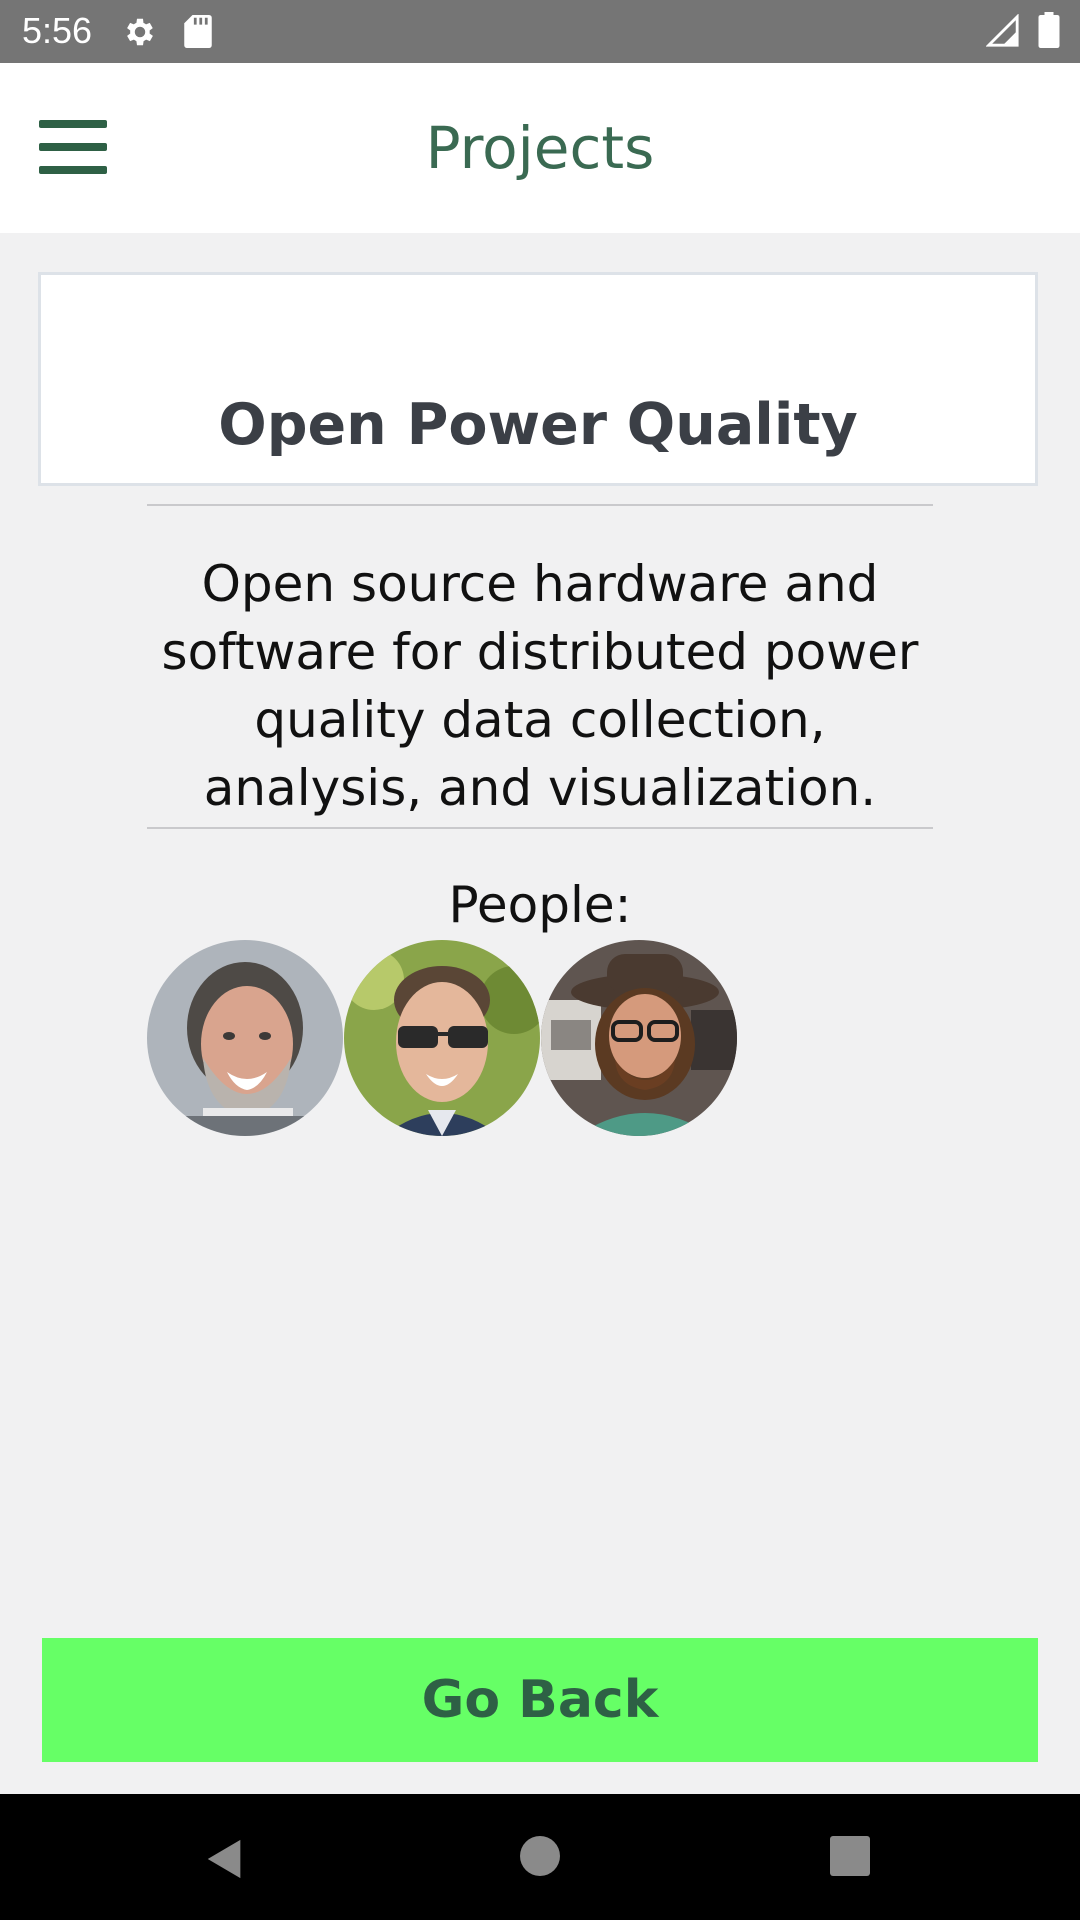 The image size is (1080, 1920). What do you see at coordinates (57, 30) in the screenshot?
I see `status-time: 5:56` at bounding box center [57, 30].